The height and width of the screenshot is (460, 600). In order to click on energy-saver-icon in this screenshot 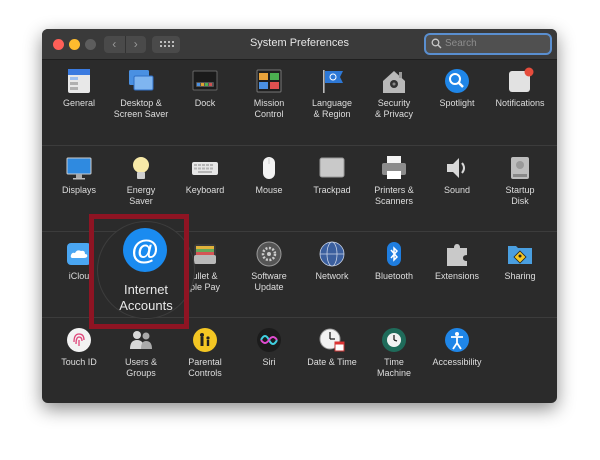, I will do `click(141, 168)`.